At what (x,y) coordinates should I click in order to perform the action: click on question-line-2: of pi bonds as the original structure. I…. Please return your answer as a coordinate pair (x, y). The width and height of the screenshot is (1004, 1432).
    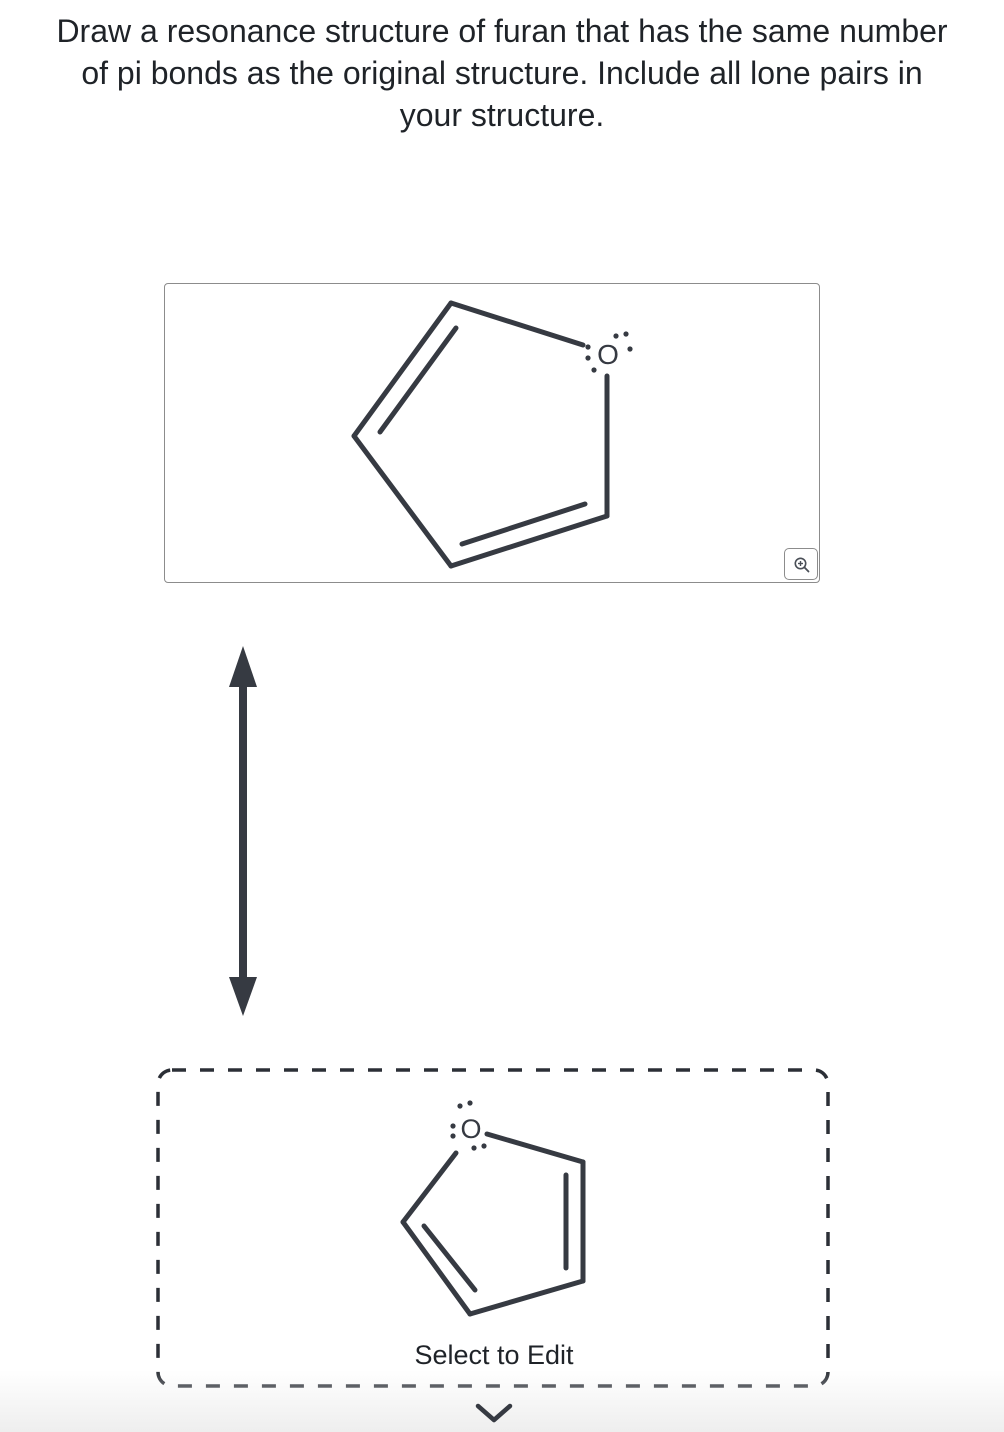
    Looking at the image, I should click on (502, 73).